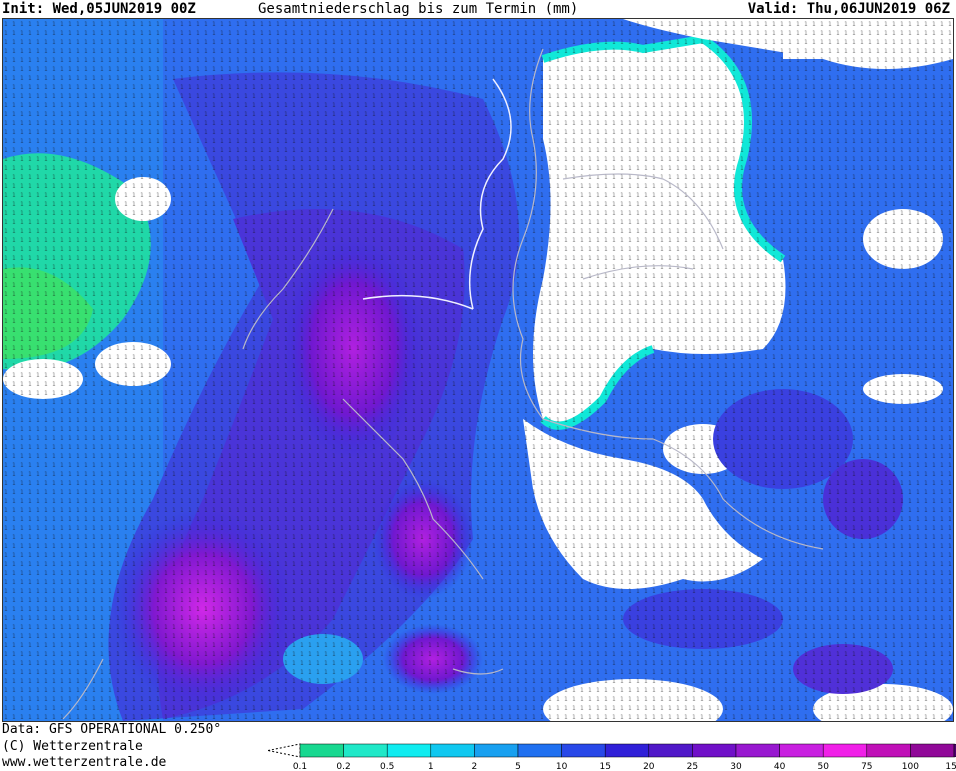 This screenshot has width=956, height=771. Describe the element at coordinates (692, 766) in the screenshot. I see `legend-label: 25` at that location.